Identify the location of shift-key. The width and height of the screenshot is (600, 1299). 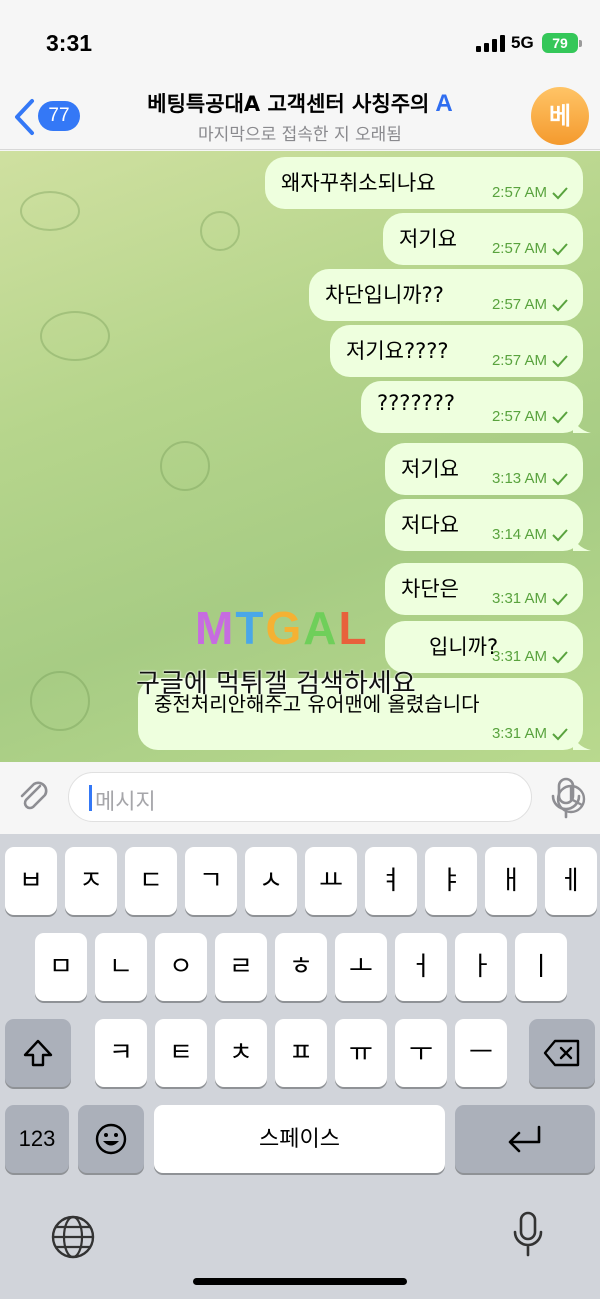
(38, 1053).